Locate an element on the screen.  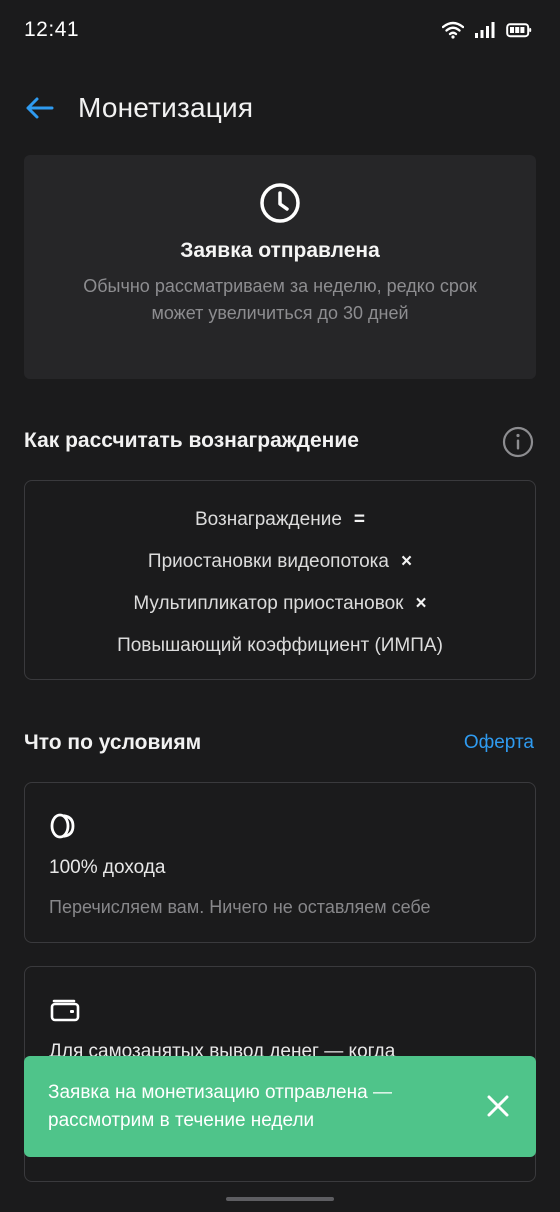
formula-operator: = is located at coordinates (359, 519).